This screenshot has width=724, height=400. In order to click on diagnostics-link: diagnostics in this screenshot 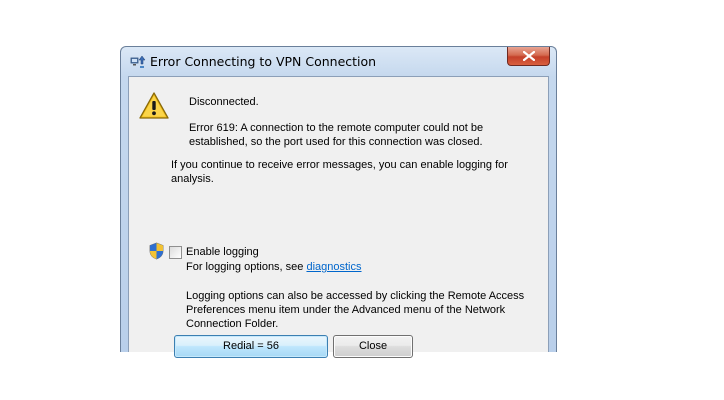, I will do `click(333, 267)`.